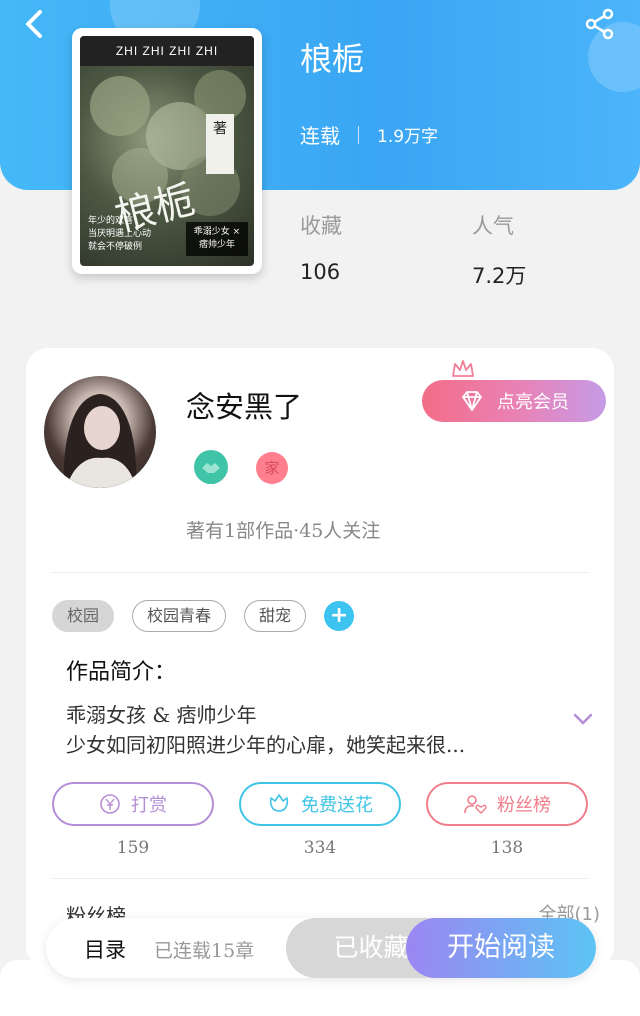  I want to click on author-name: 念安黑了, so click(244, 405).